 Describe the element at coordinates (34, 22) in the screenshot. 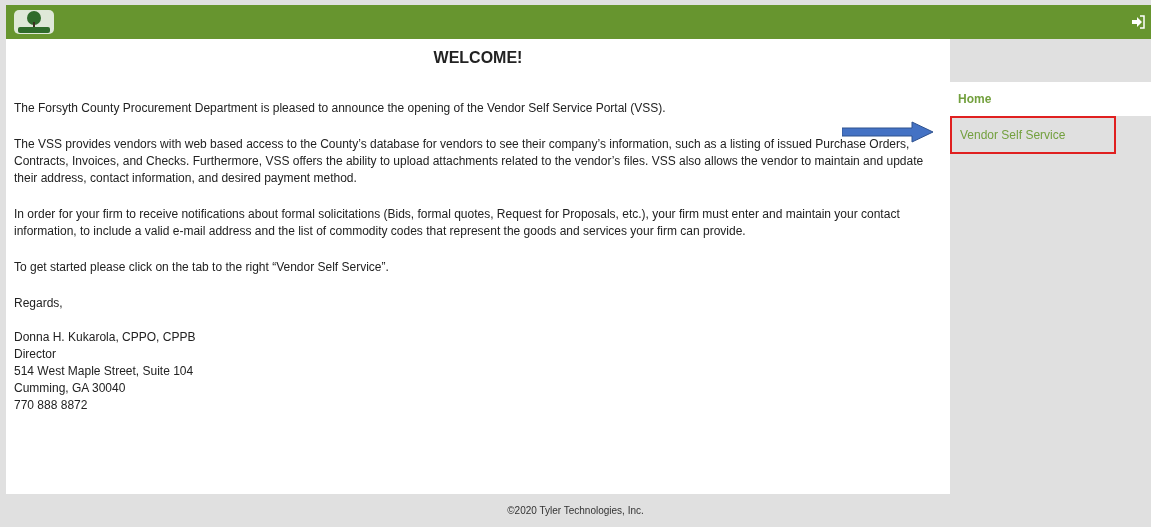

I see `tree-logo-icon` at that location.